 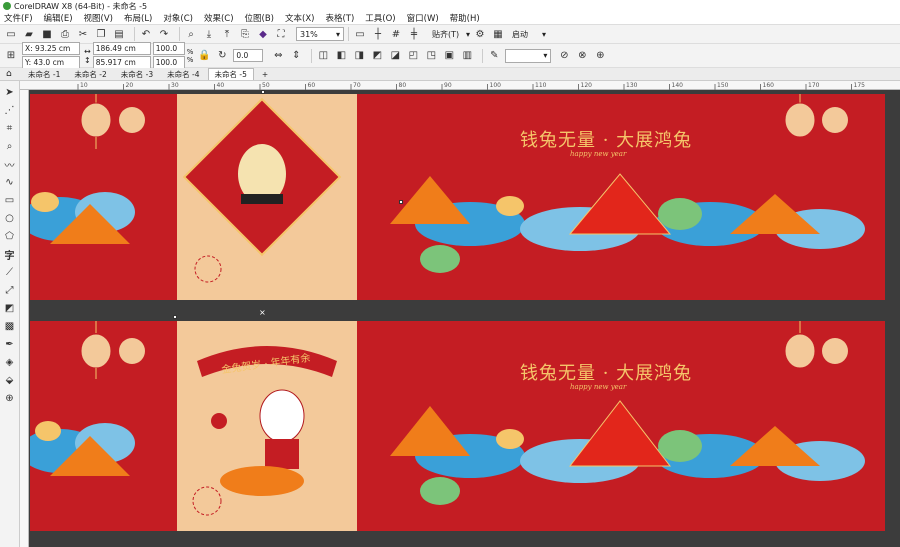 What do you see at coordinates (9, 74) in the screenshot?
I see `home-icon: ⌂` at bounding box center [9, 74].